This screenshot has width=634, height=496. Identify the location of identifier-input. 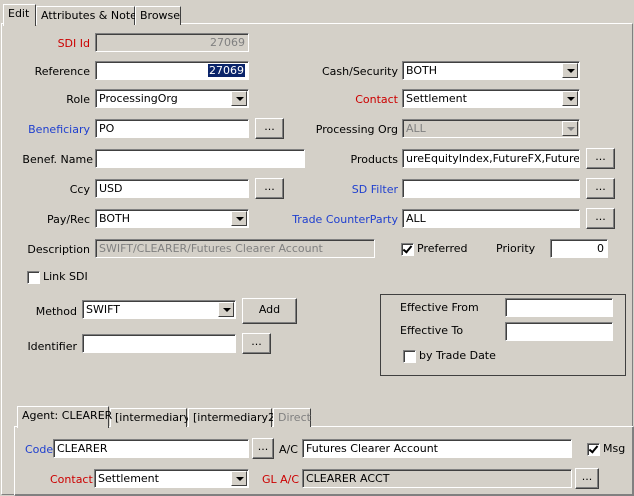
(159, 343).